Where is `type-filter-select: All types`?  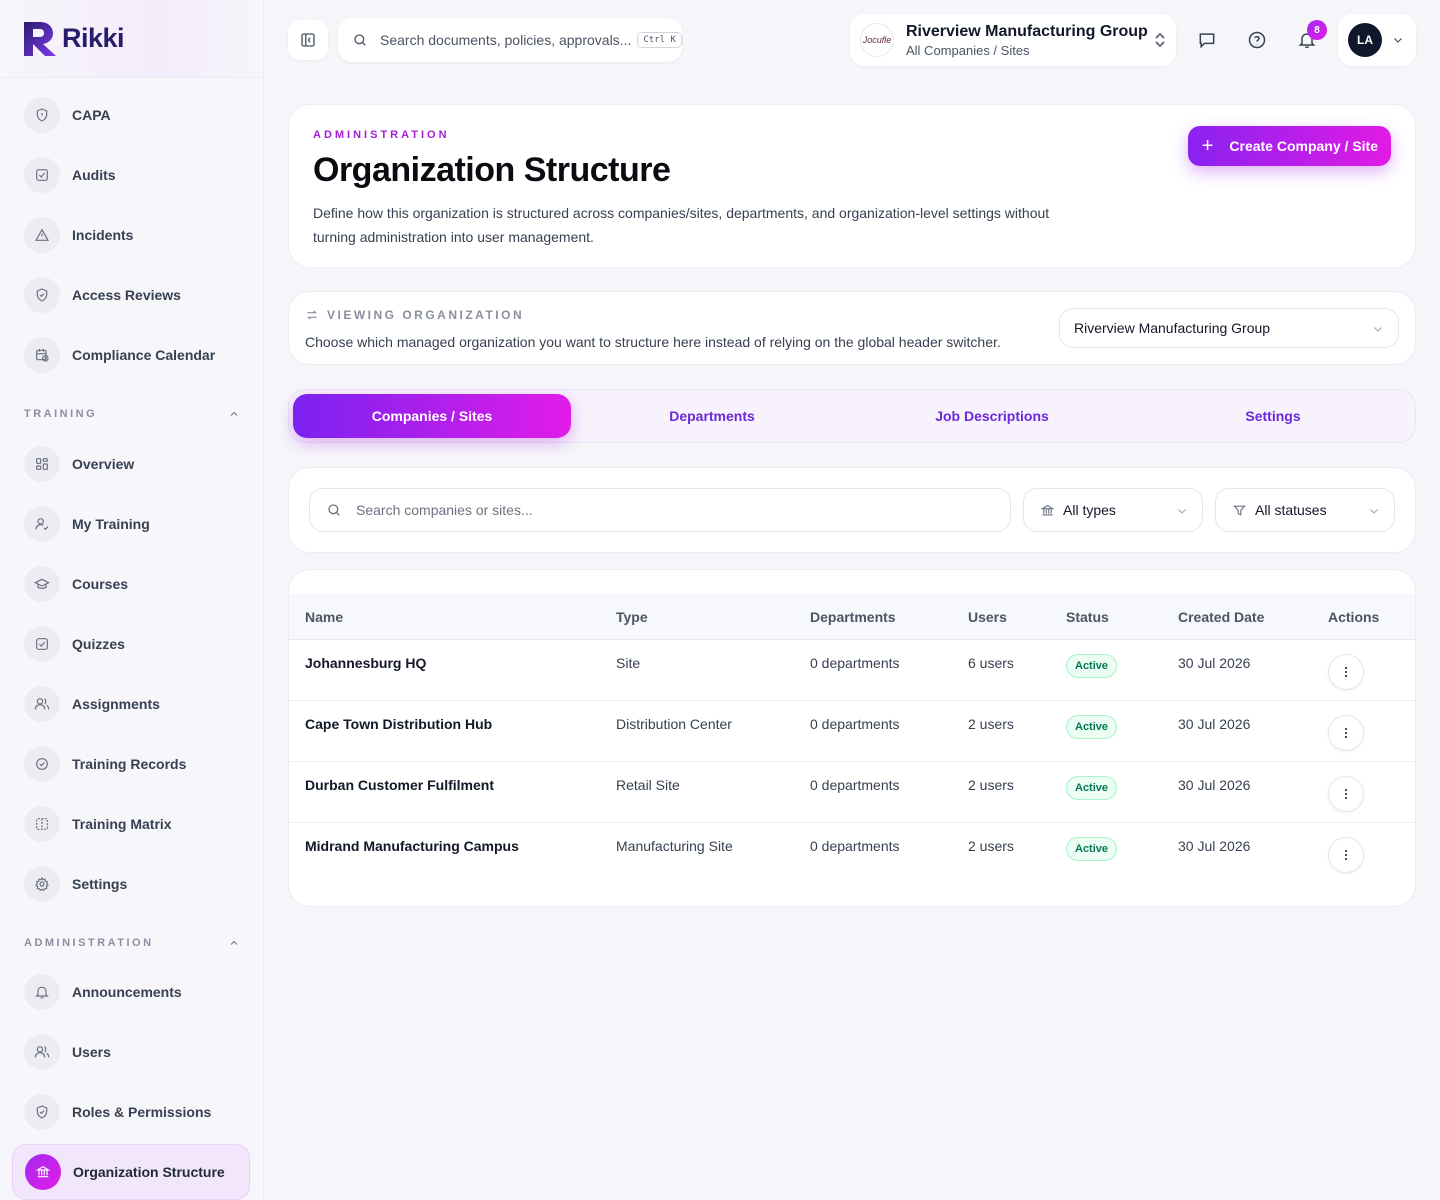
type-filter-select: All types is located at coordinates (1113, 510).